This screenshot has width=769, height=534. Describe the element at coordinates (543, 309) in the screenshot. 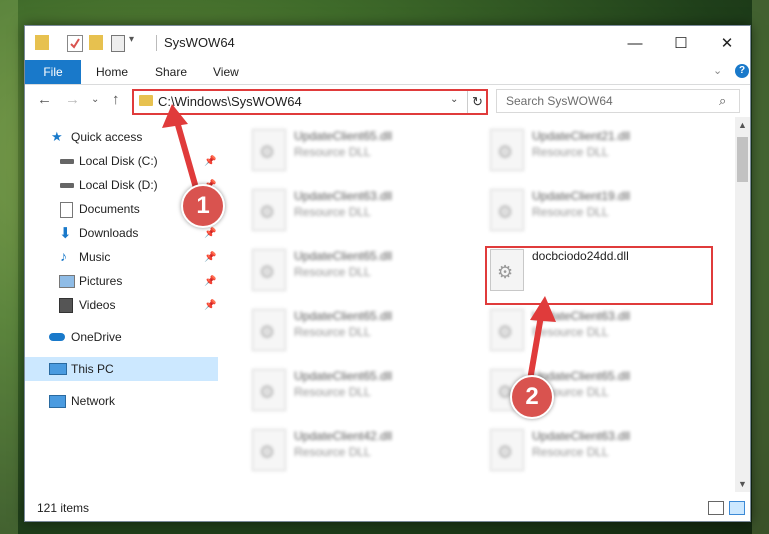

I see `arrow-2-head` at that location.